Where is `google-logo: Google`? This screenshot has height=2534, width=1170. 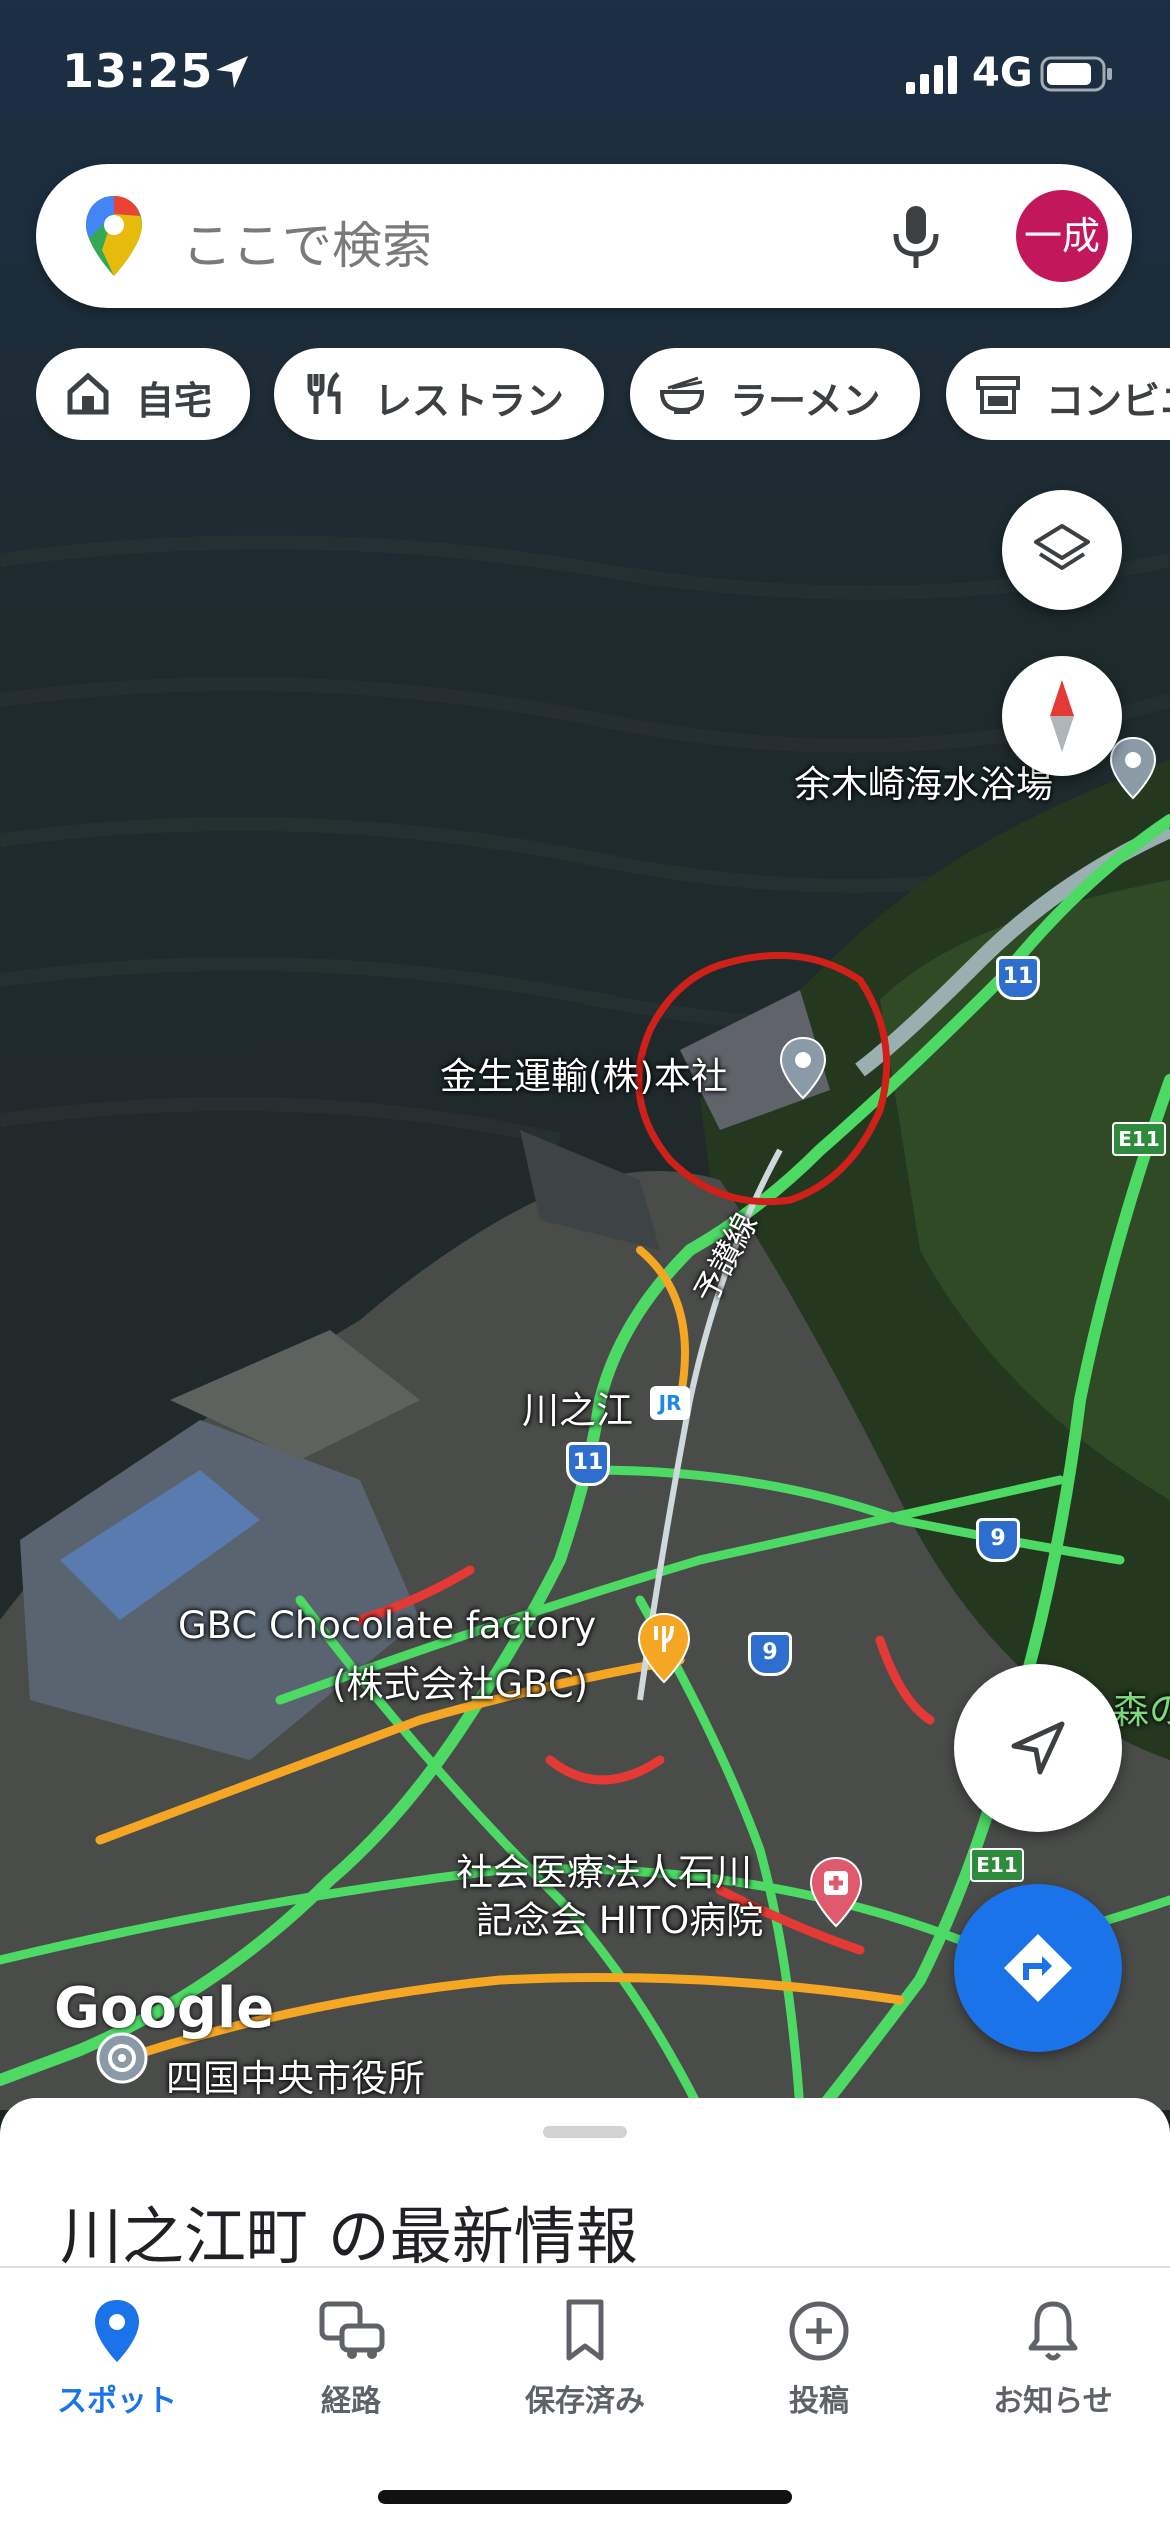 google-logo: Google is located at coordinates (164, 2008).